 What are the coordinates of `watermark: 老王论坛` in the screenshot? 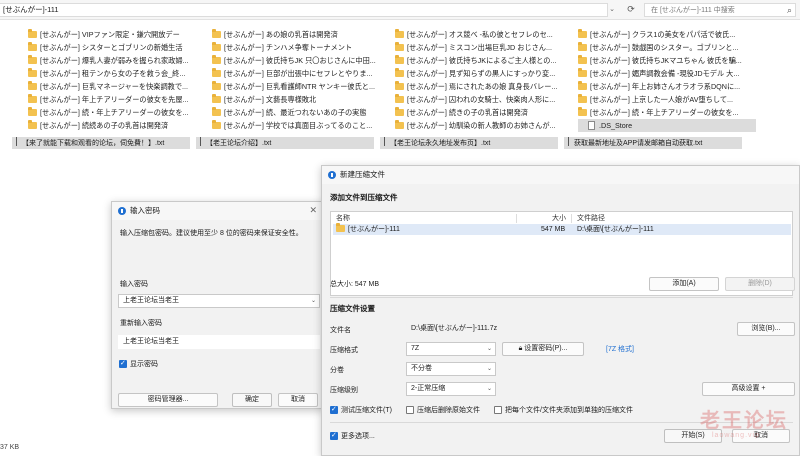 It's located at (744, 421).